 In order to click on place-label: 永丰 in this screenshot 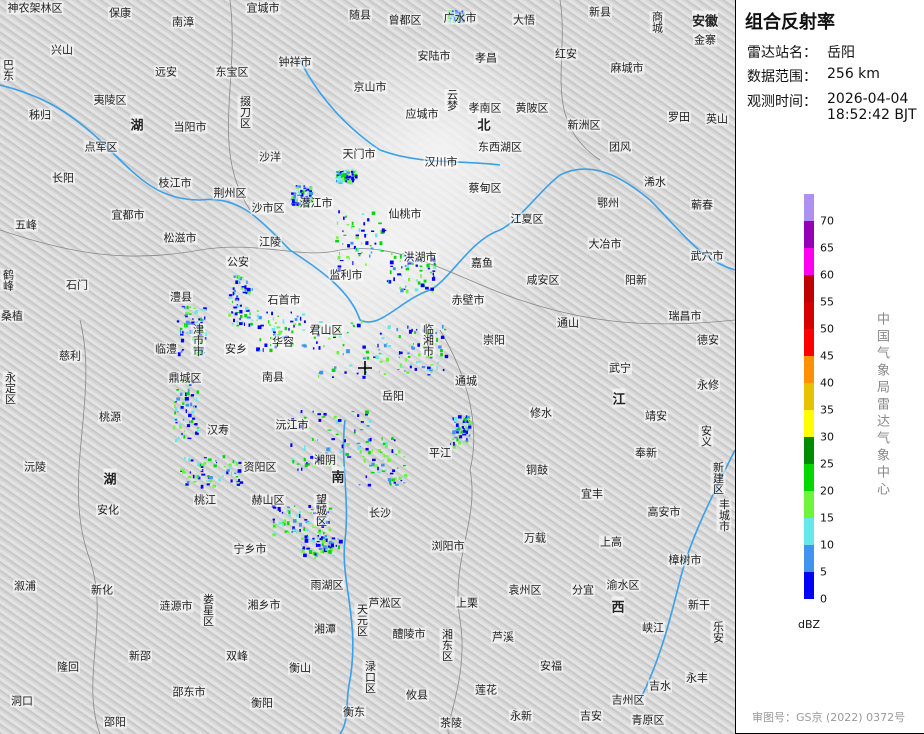, I will do `click(697, 678)`.